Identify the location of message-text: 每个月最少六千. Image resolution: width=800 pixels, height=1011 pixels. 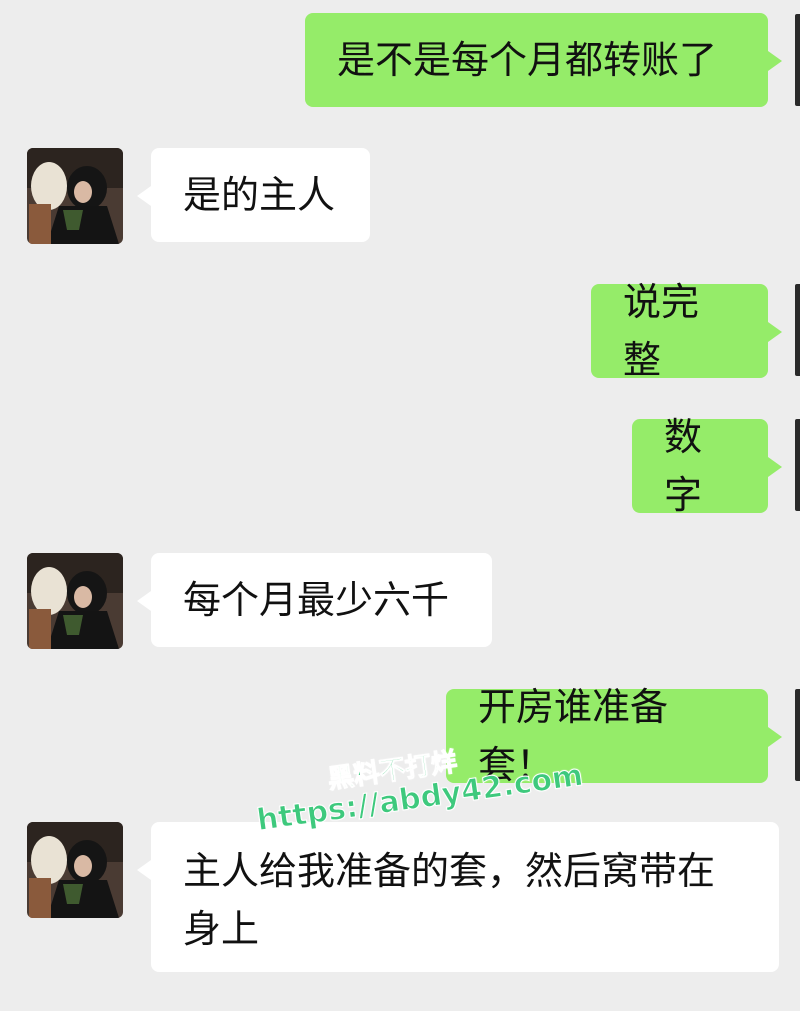
(316, 600).